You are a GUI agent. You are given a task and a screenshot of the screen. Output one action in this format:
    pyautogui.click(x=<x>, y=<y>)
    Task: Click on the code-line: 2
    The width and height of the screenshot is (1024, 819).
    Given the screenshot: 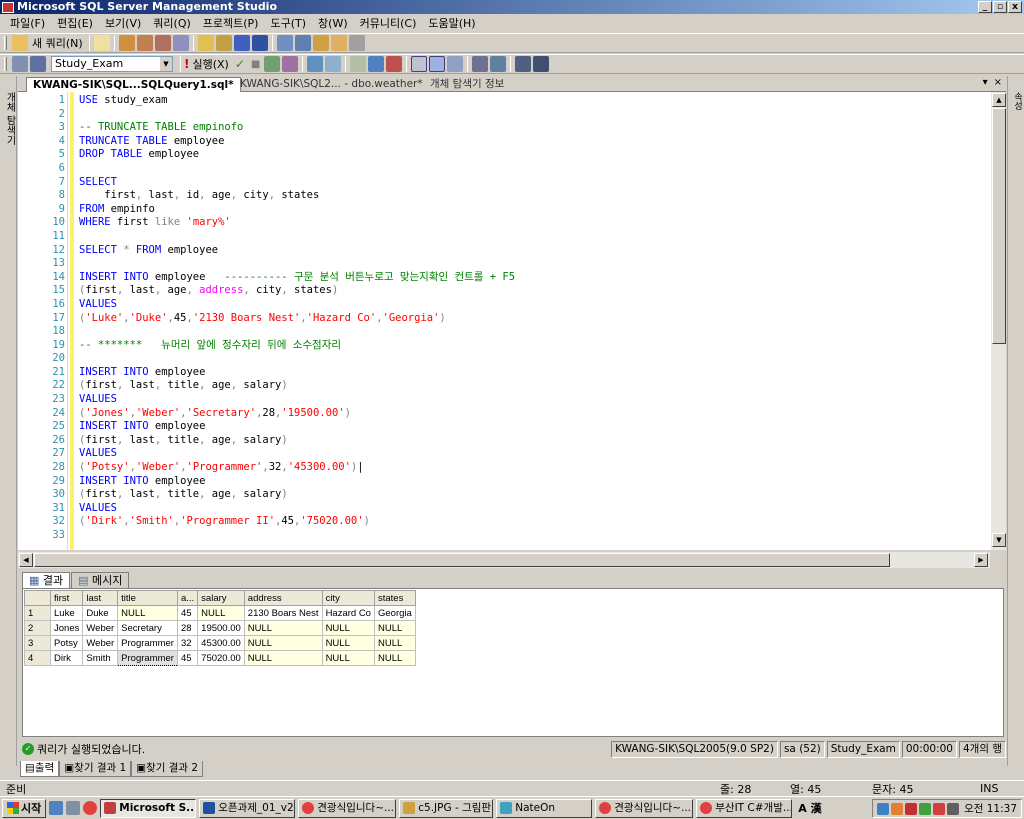 What is the action you would take?
    pyautogui.click(x=504, y=115)
    